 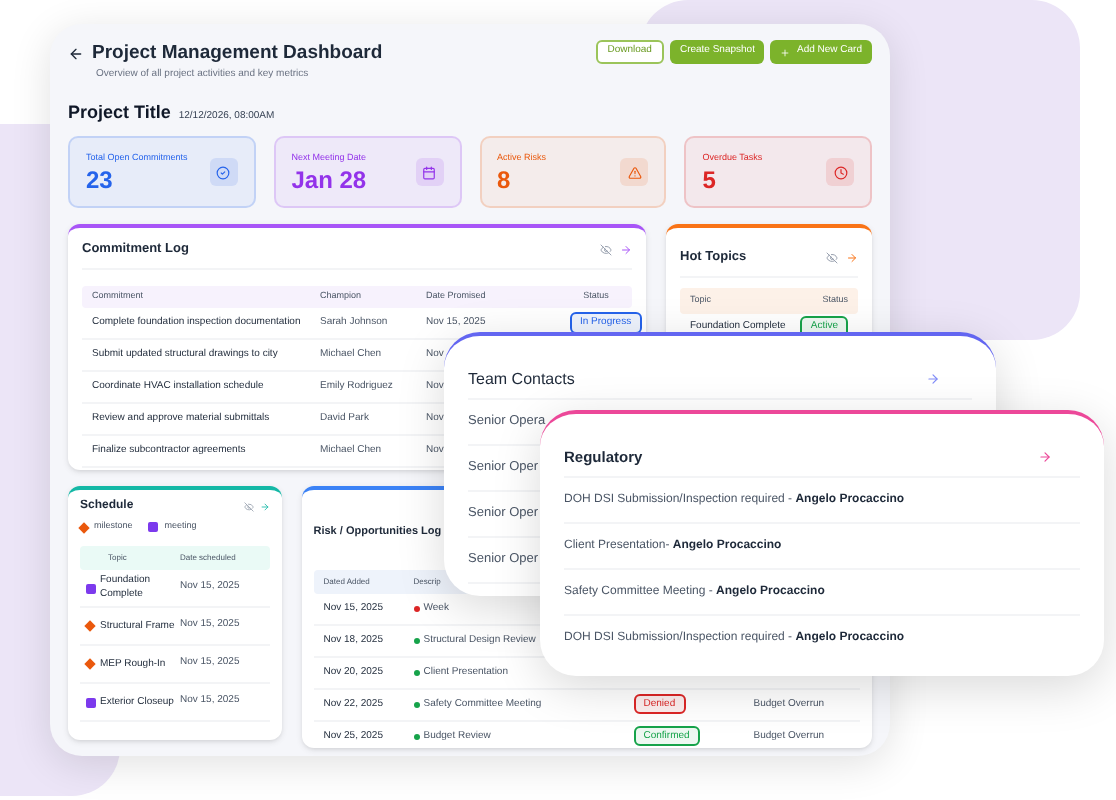 What do you see at coordinates (76, 54) in the screenshot?
I see `back-icon` at bounding box center [76, 54].